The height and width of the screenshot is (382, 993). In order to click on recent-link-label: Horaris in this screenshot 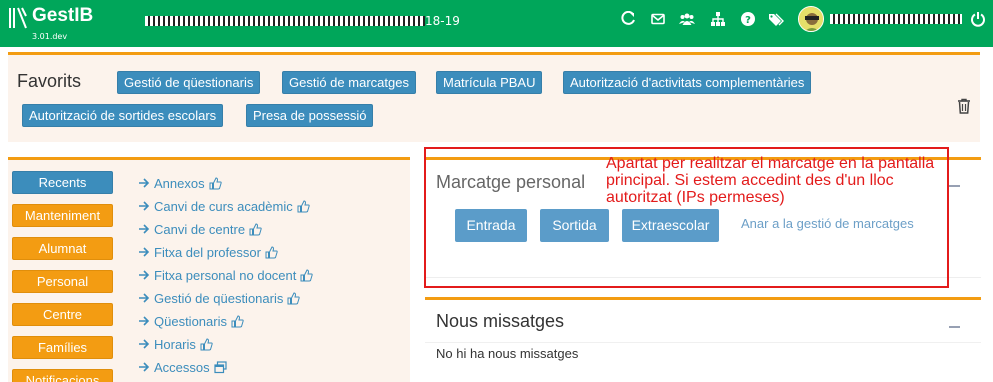, I will do `click(175, 344)`.